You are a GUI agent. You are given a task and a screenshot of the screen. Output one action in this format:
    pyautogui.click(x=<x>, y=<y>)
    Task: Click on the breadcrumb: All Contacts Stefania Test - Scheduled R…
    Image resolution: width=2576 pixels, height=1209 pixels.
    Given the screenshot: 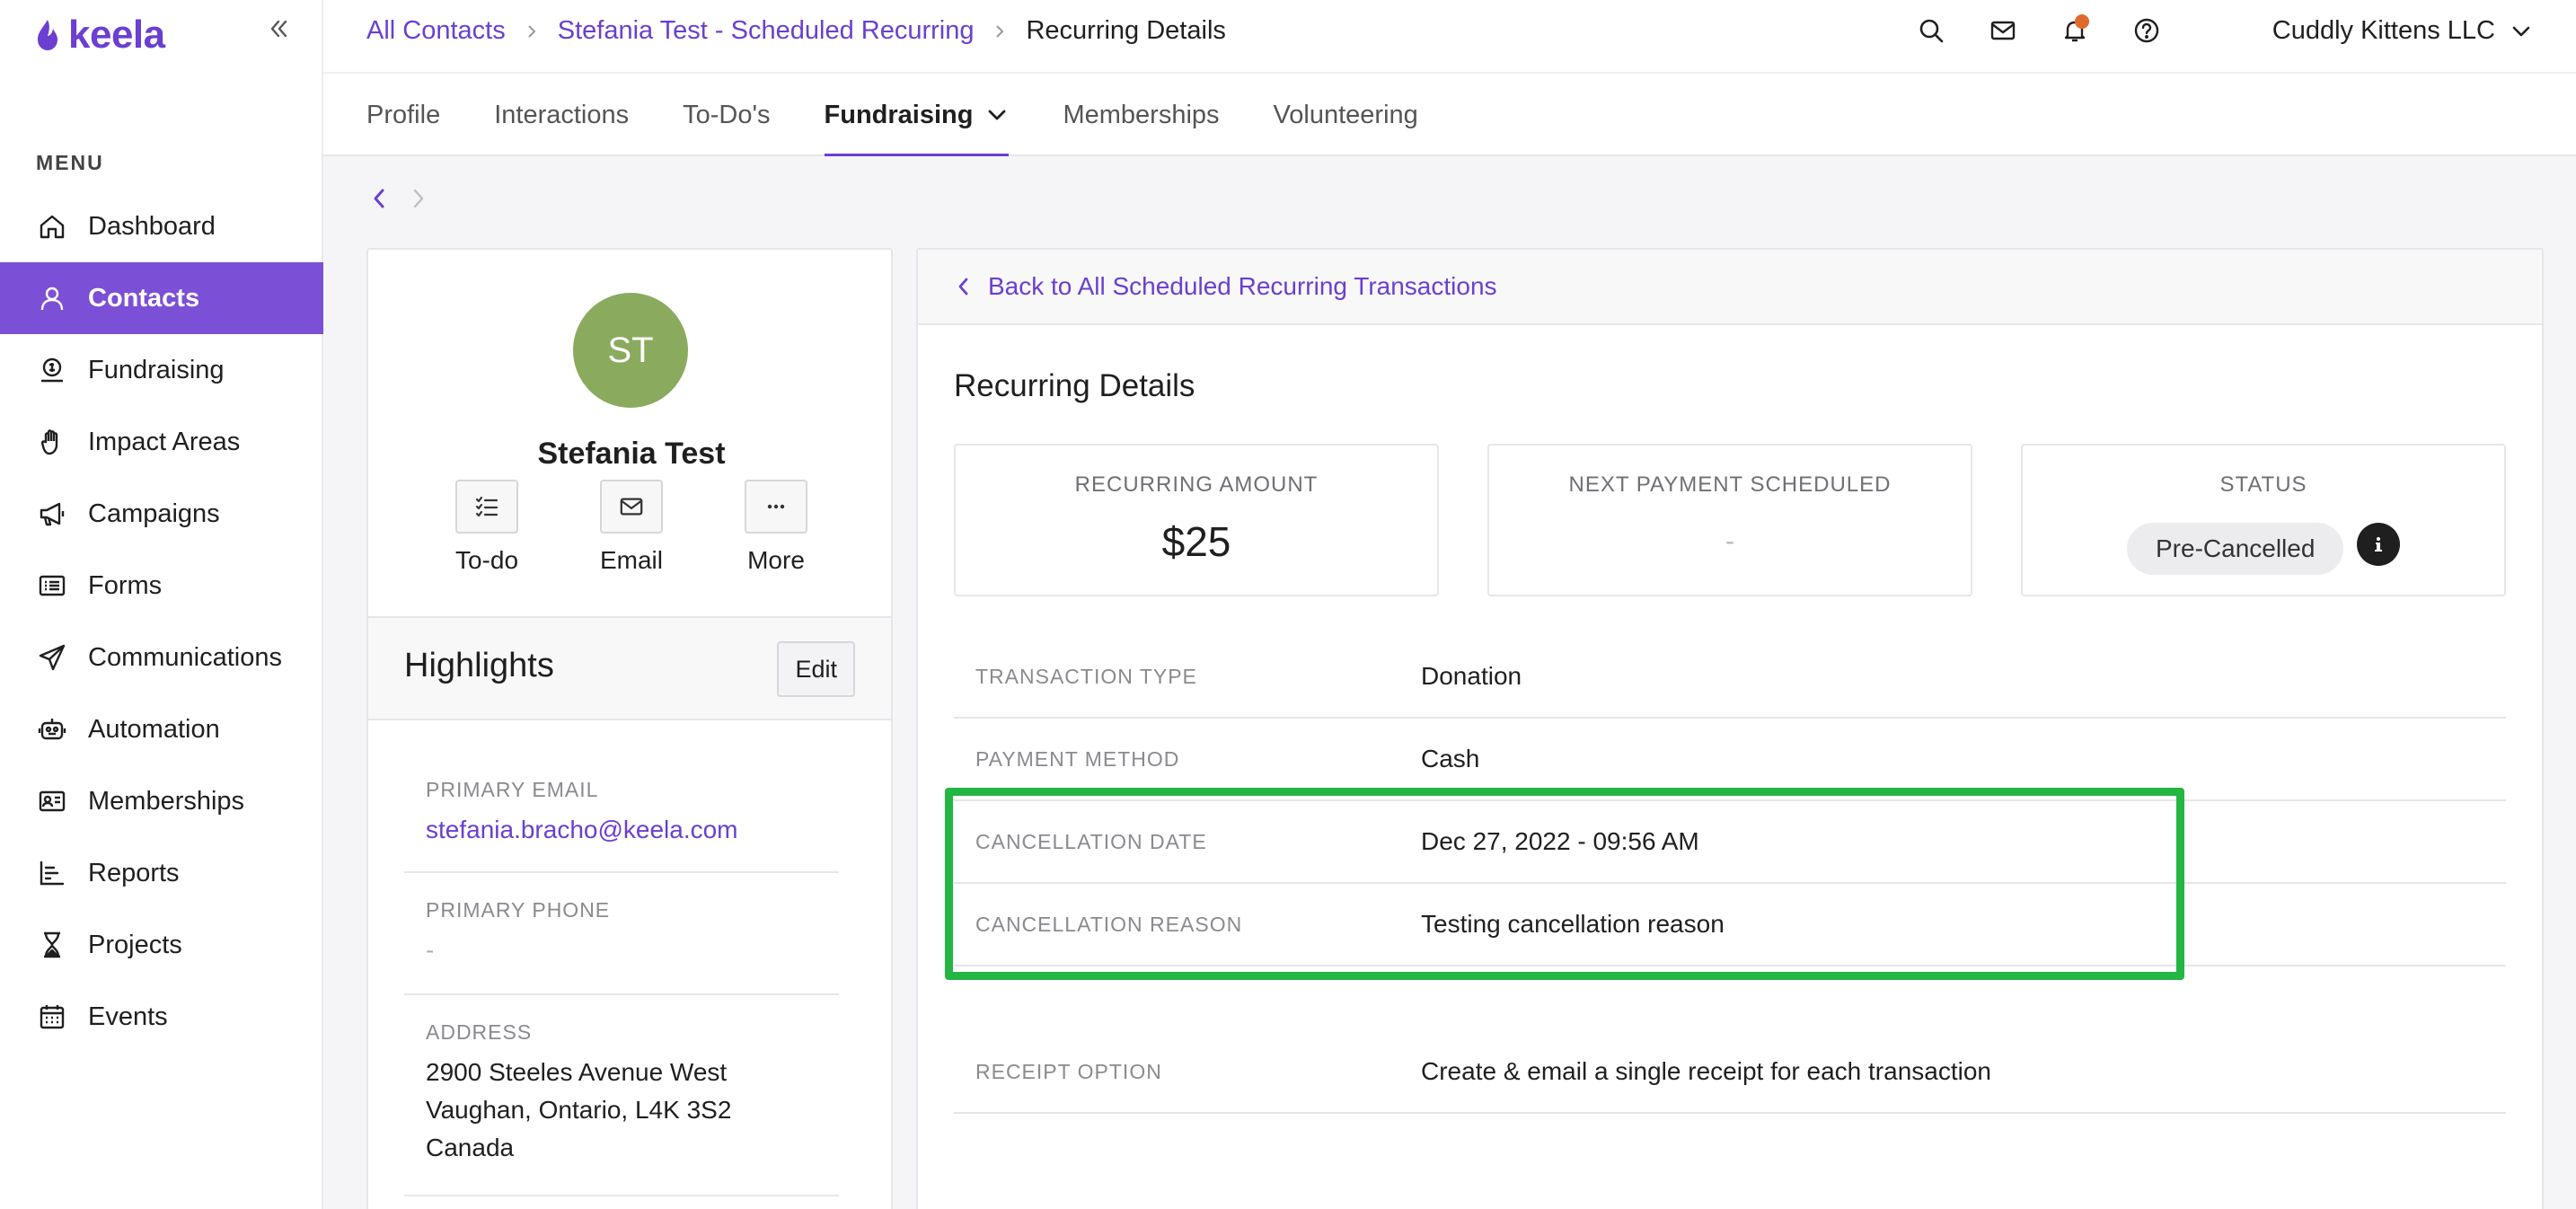 What is the action you would take?
    pyautogui.click(x=796, y=31)
    